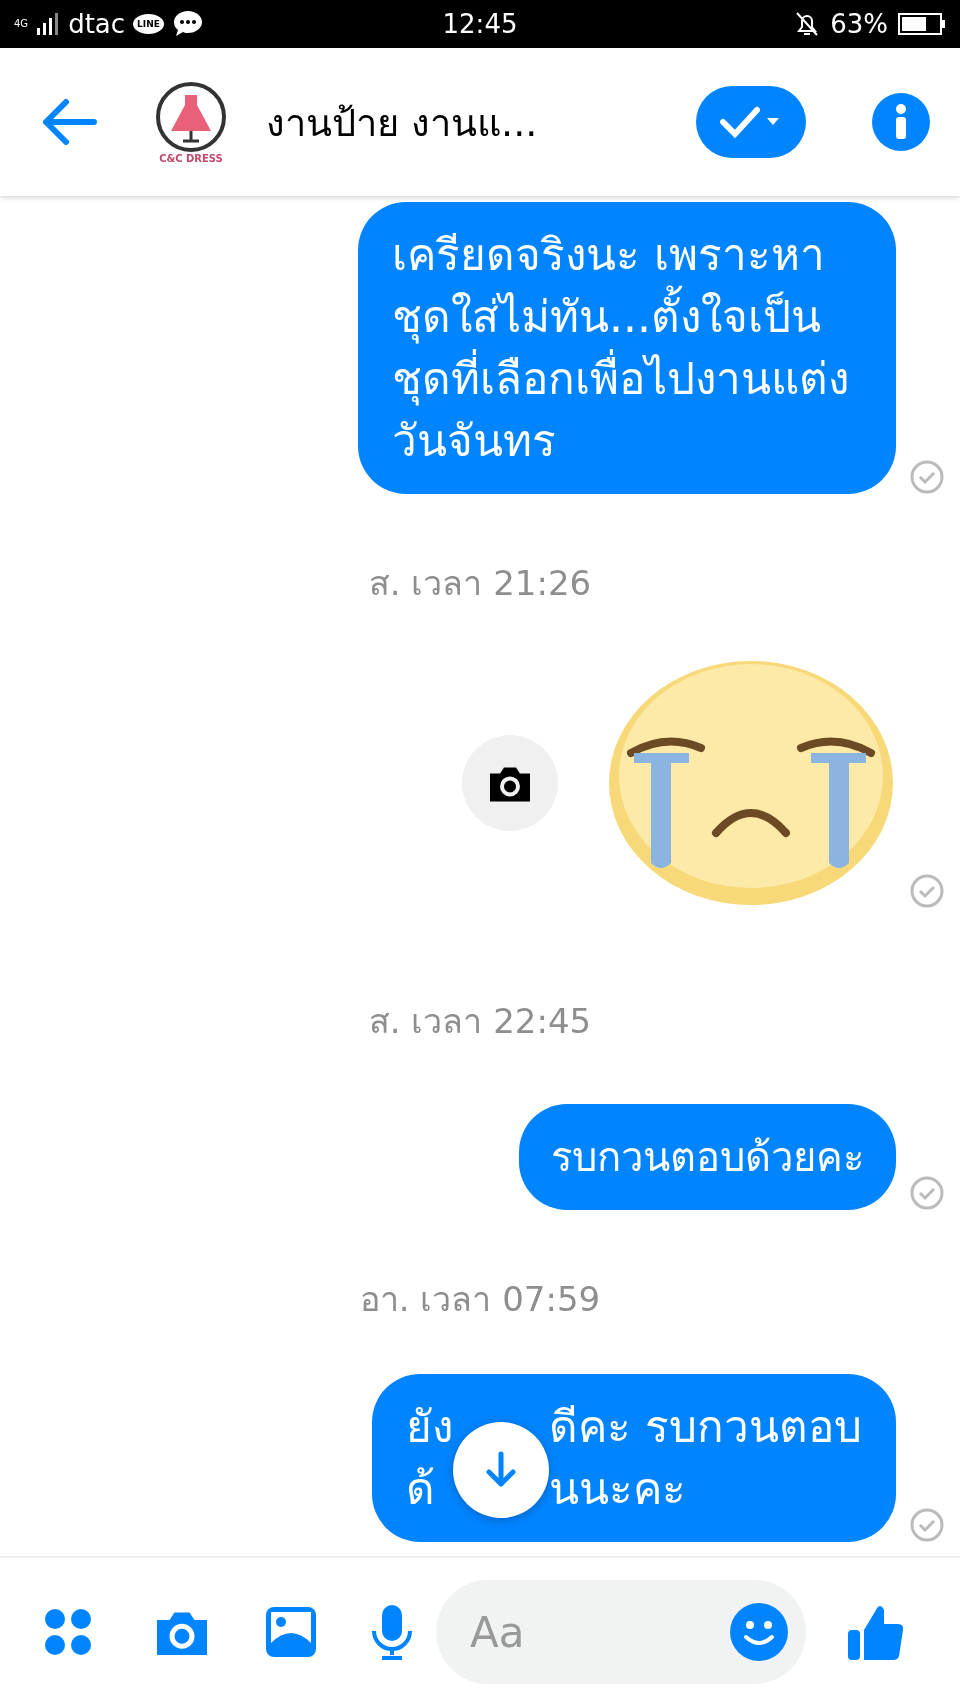 The width and height of the screenshot is (960, 1706). Describe the element at coordinates (480, 1021) in the screenshot. I see `timestamp: ส. เวลา 22:45` at that location.